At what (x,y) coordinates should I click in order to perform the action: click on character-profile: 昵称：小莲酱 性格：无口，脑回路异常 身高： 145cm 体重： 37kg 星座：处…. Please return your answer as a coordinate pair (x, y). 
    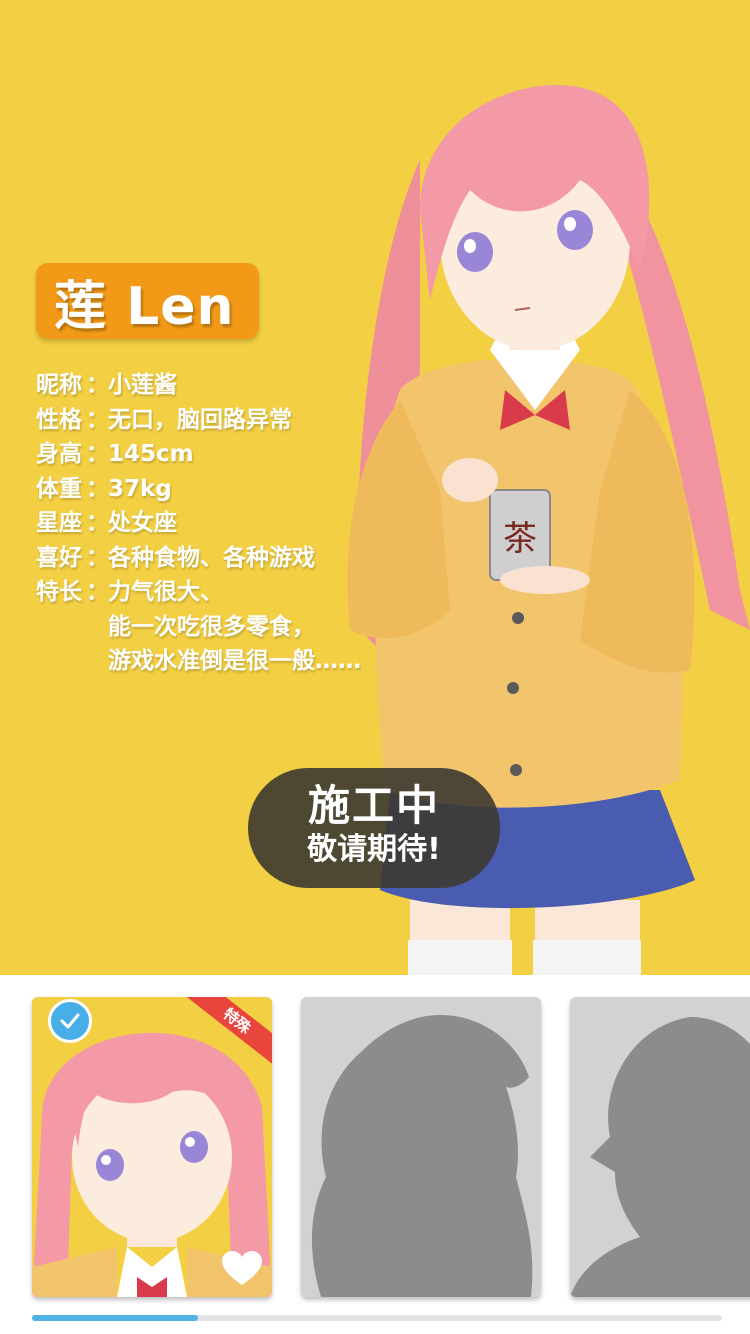
    Looking at the image, I should click on (198, 523).